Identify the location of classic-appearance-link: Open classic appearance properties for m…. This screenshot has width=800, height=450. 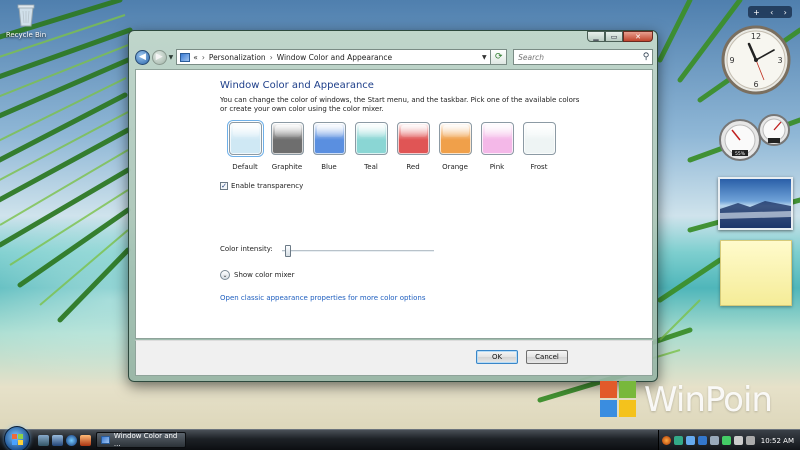
(322, 298).